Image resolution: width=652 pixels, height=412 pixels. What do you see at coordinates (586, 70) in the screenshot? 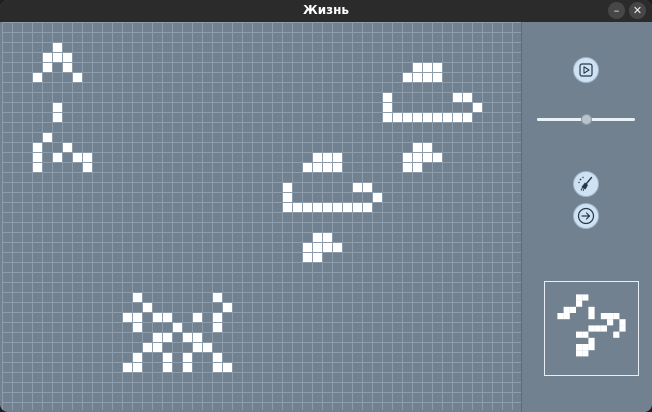
I see `play-button` at bounding box center [586, 70].